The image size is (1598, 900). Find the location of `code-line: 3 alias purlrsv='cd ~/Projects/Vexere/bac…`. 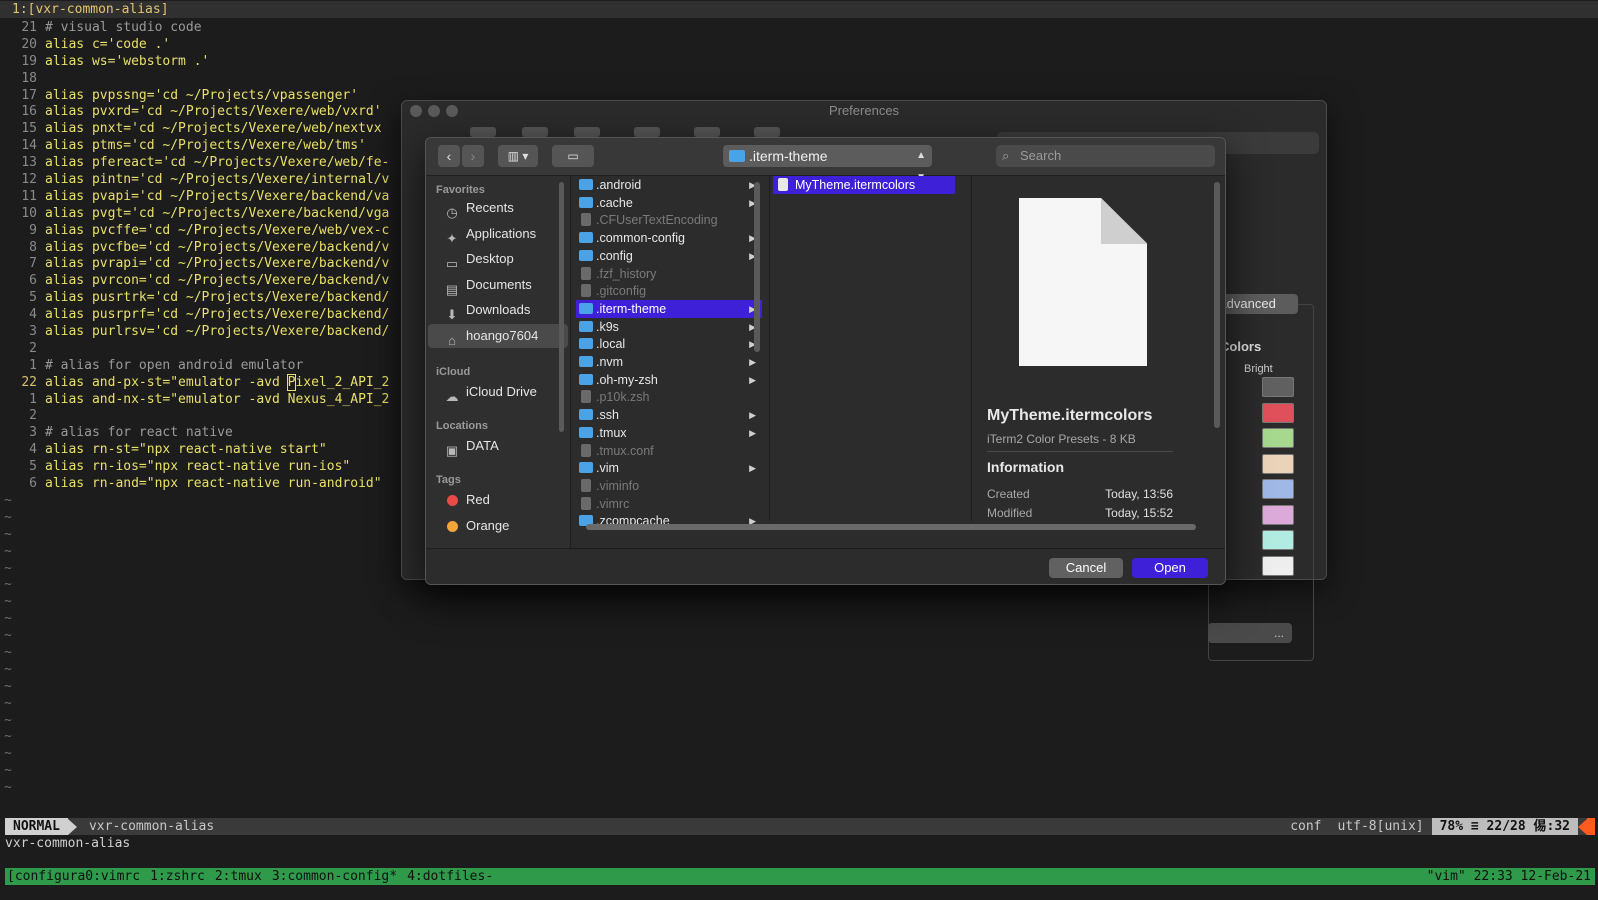

code-line: 3 alias purlrsv='cd ~/Projects/Vexere/bac… is located at coordinates (194, 331).